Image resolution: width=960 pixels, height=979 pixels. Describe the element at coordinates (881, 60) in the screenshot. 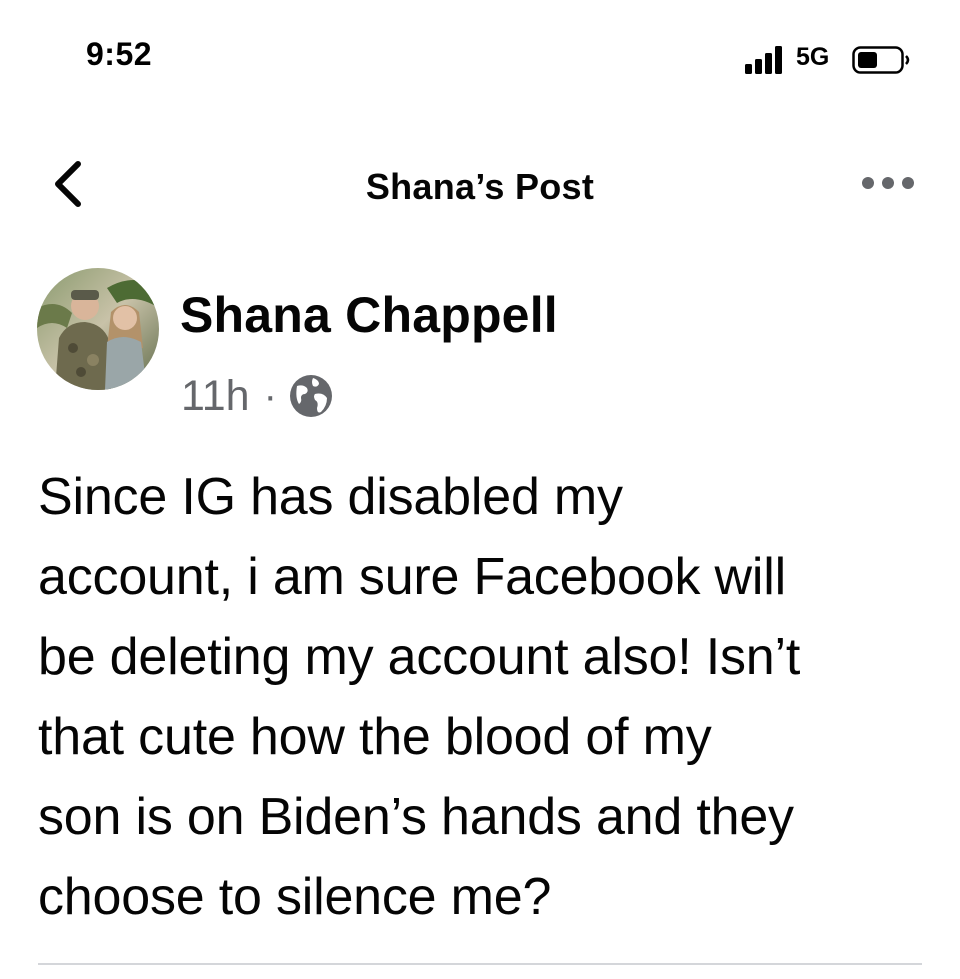

I see `battery-icon` at that location.